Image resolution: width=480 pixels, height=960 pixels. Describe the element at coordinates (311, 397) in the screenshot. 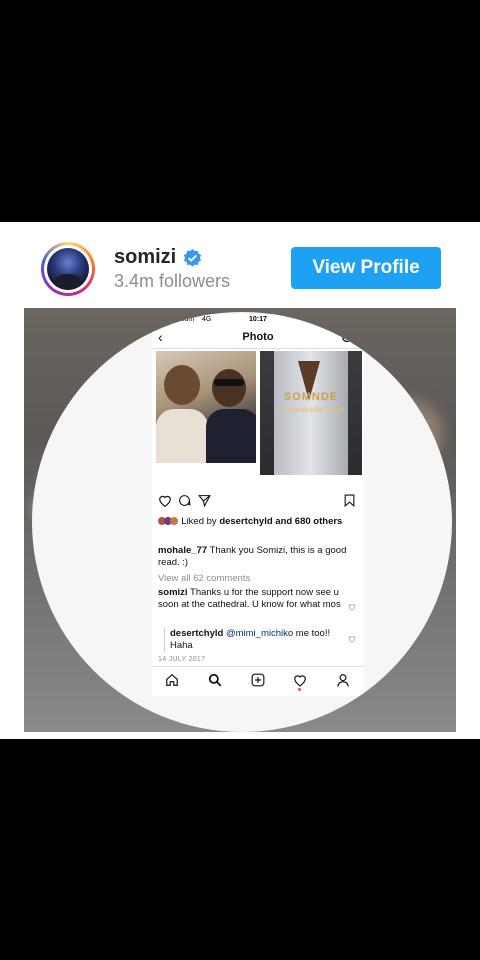

I see `book-cover-brand: SOMNDE` at that location.